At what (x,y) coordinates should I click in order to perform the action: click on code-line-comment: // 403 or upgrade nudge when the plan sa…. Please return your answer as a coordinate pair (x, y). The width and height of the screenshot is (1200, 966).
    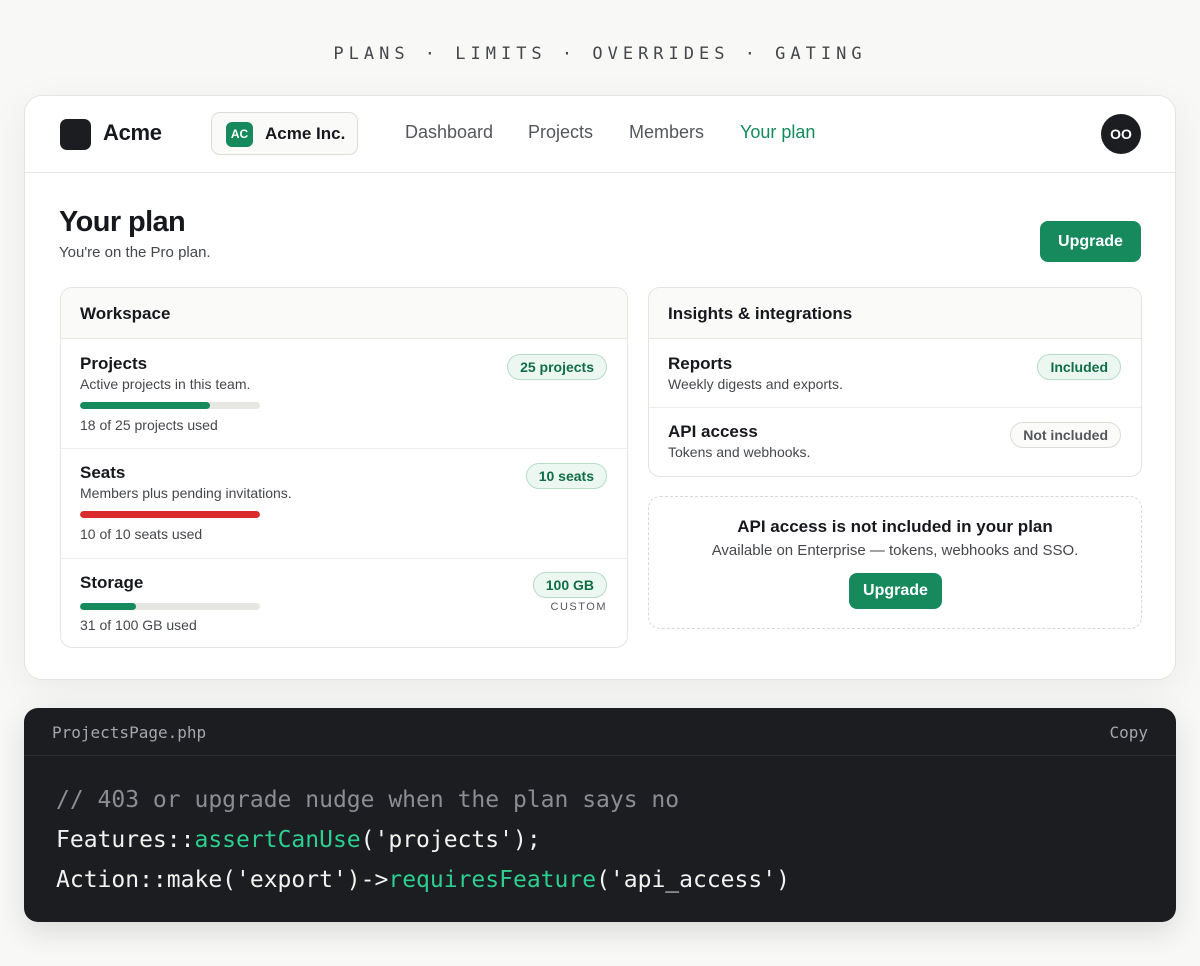
    Looking at the image, I should click on (368, 800).